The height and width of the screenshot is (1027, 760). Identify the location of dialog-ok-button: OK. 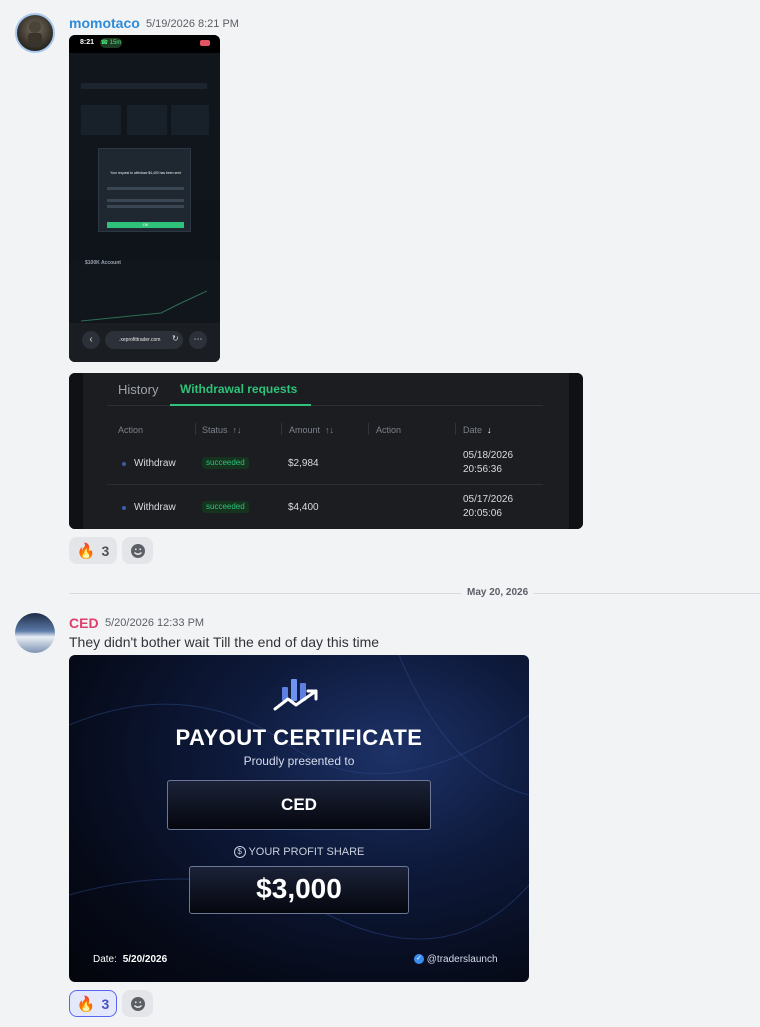
(145, 225).